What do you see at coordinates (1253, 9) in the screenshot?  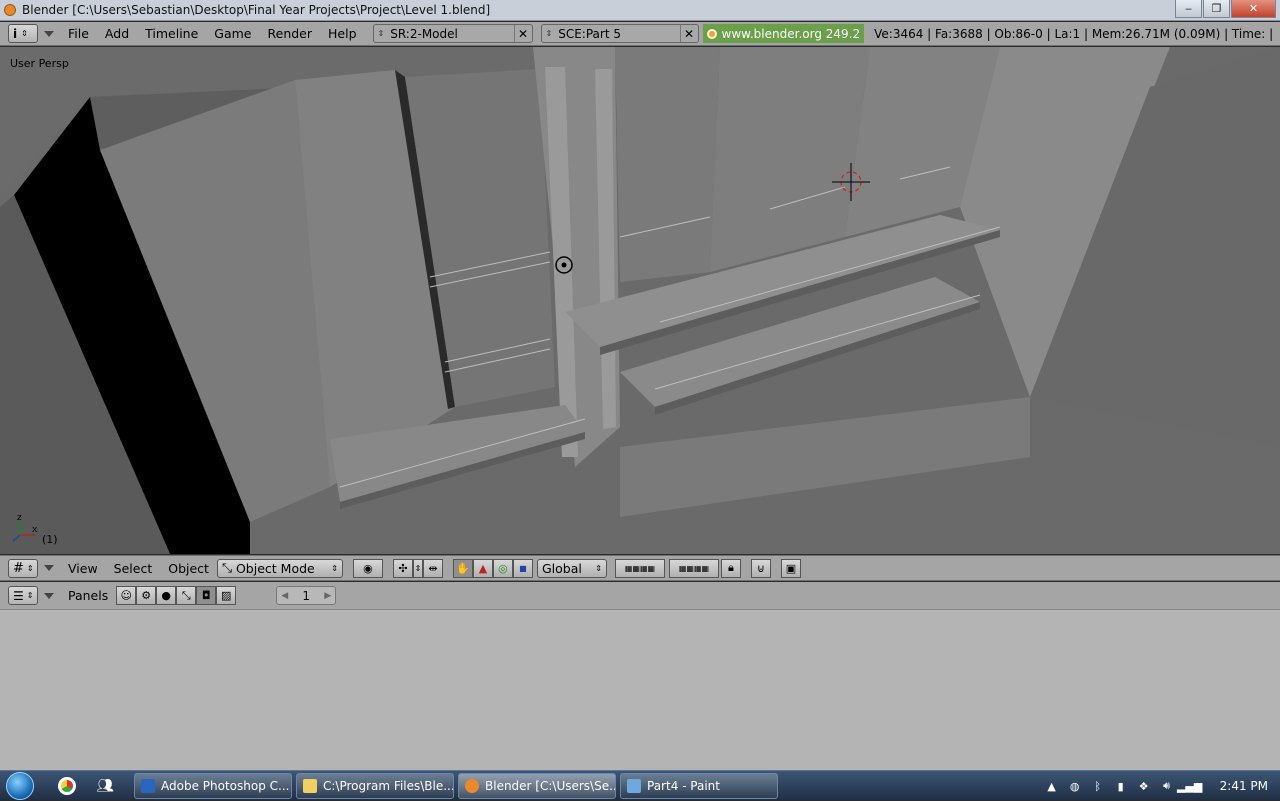 I see `close-button: ✕` at bounding box center [1253, 9].